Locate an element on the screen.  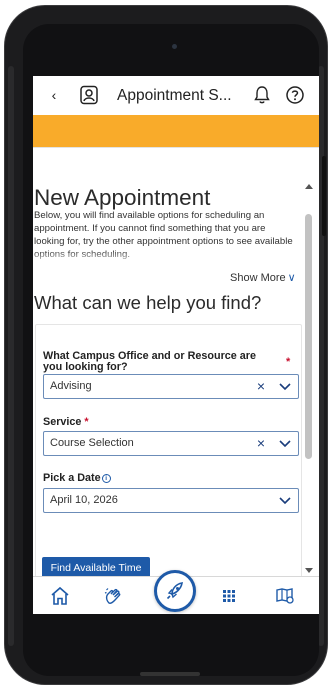
scroll-up-arrow is located at coordinates (309, 186).